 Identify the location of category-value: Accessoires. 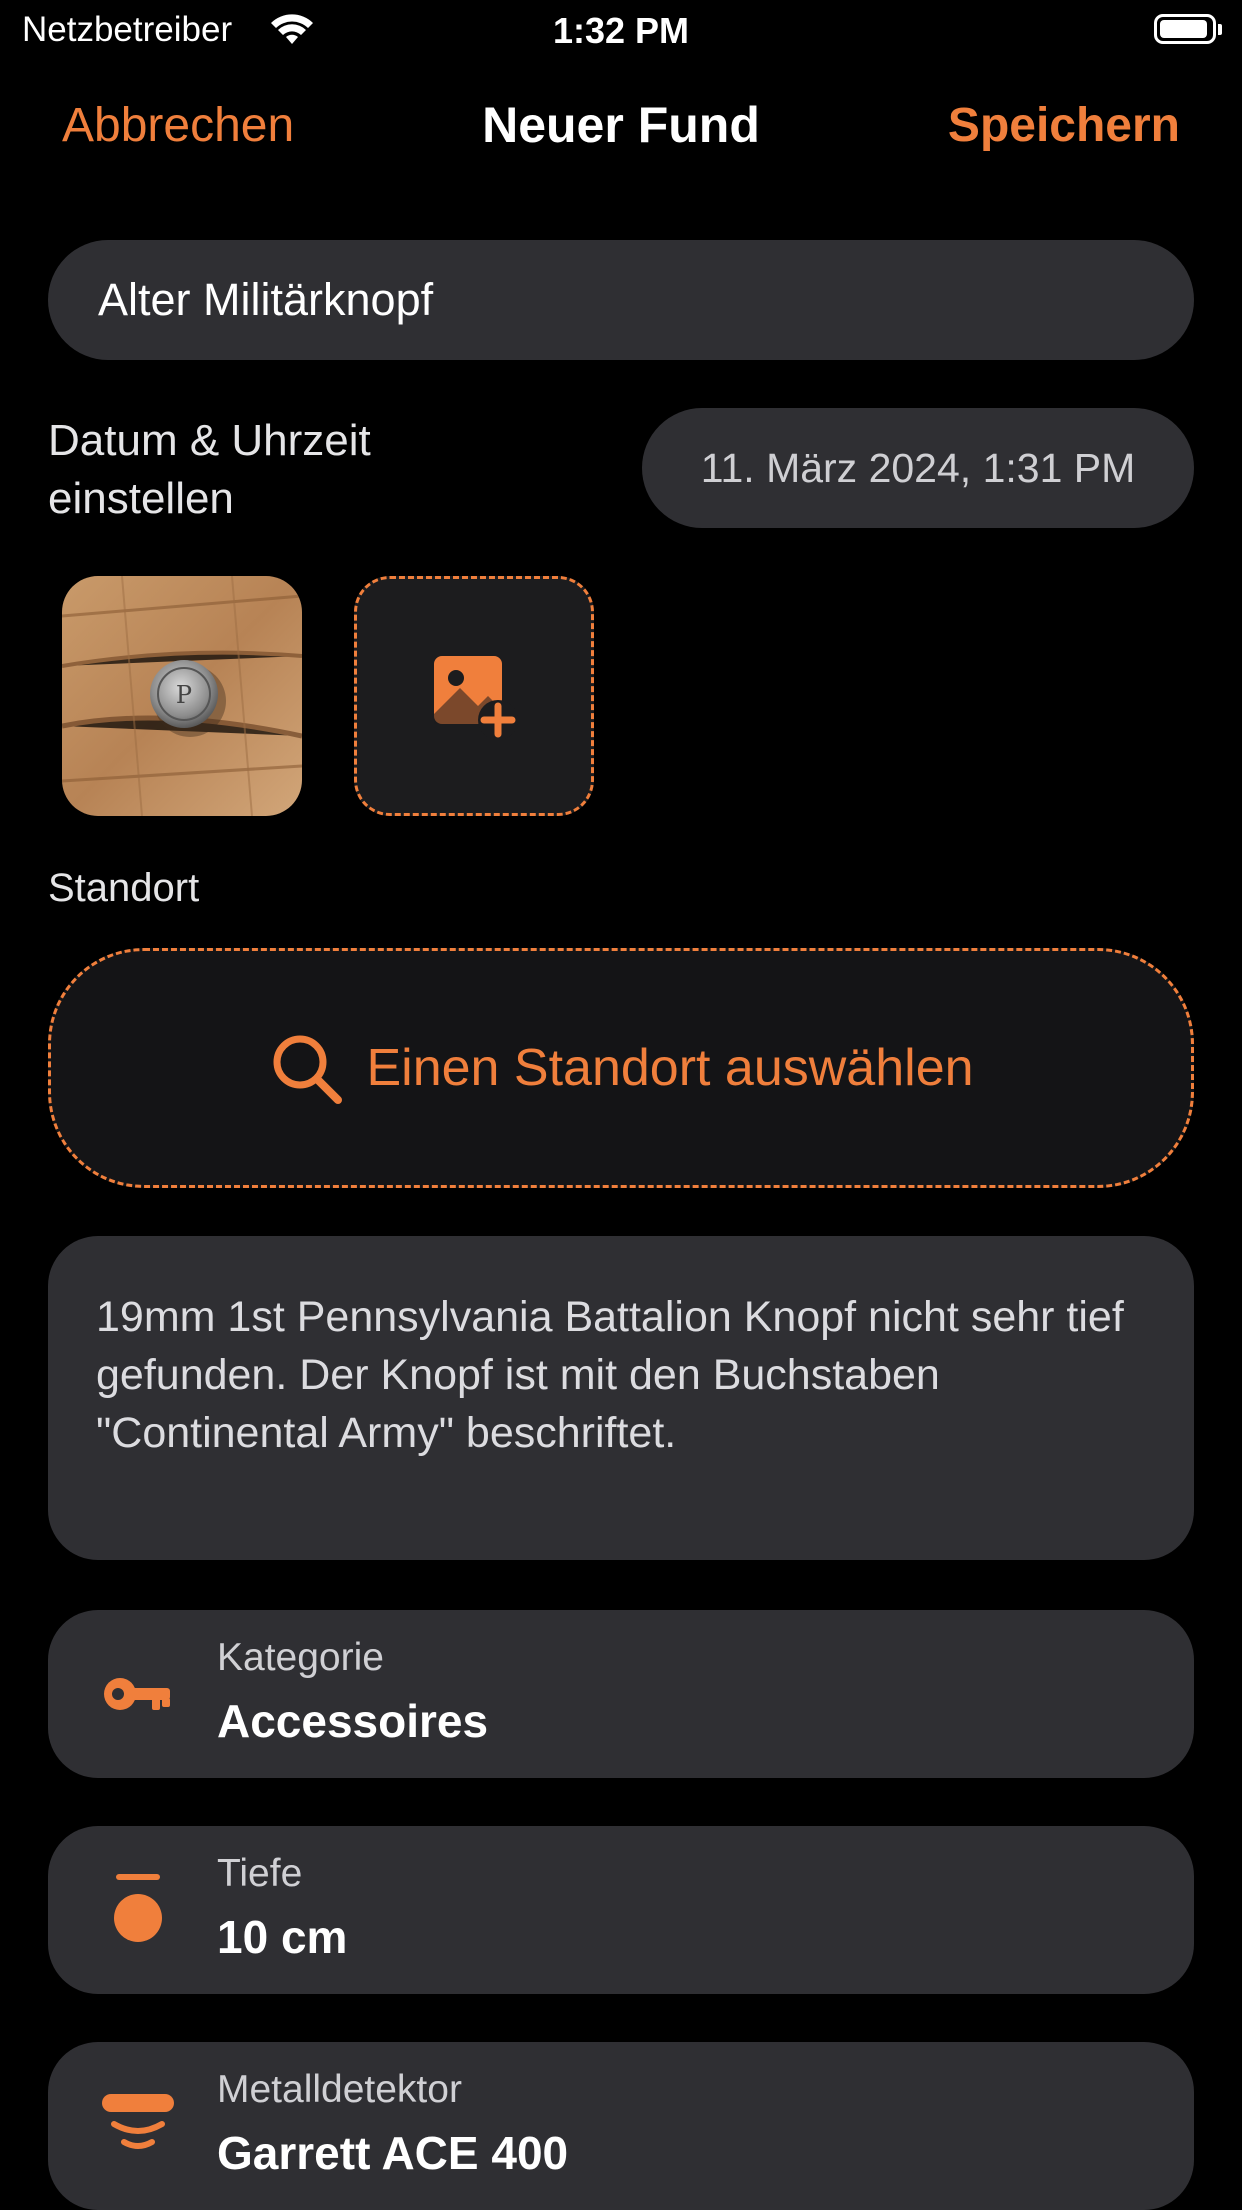
(353, 1721).